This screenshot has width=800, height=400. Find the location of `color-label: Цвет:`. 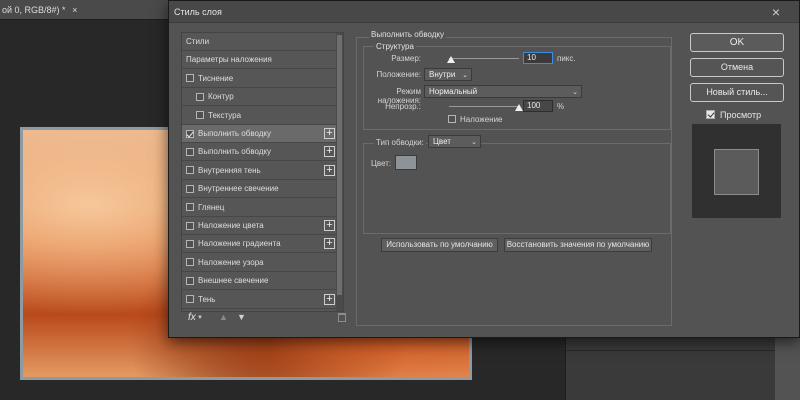

color-label: Цвет: is located at coordinates (381, 163).